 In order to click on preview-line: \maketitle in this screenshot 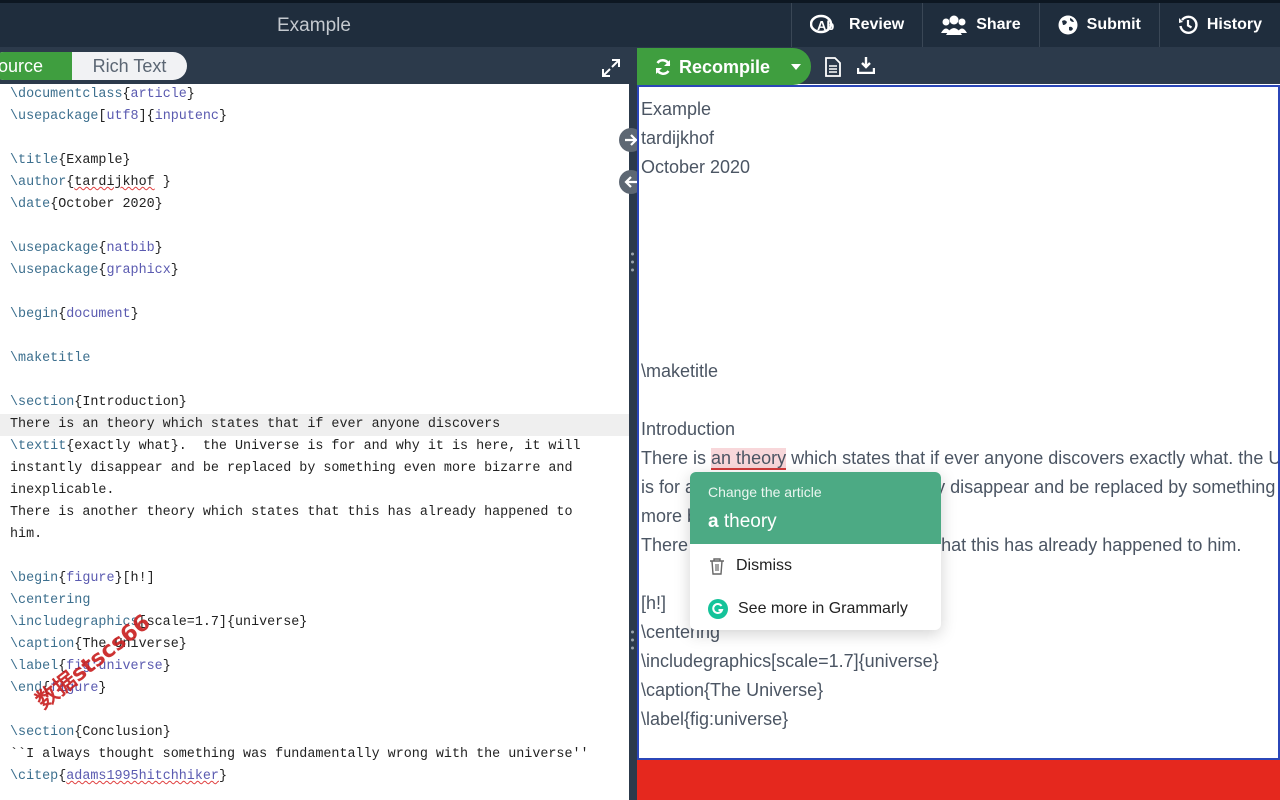, I will do `click(680, 371)`.